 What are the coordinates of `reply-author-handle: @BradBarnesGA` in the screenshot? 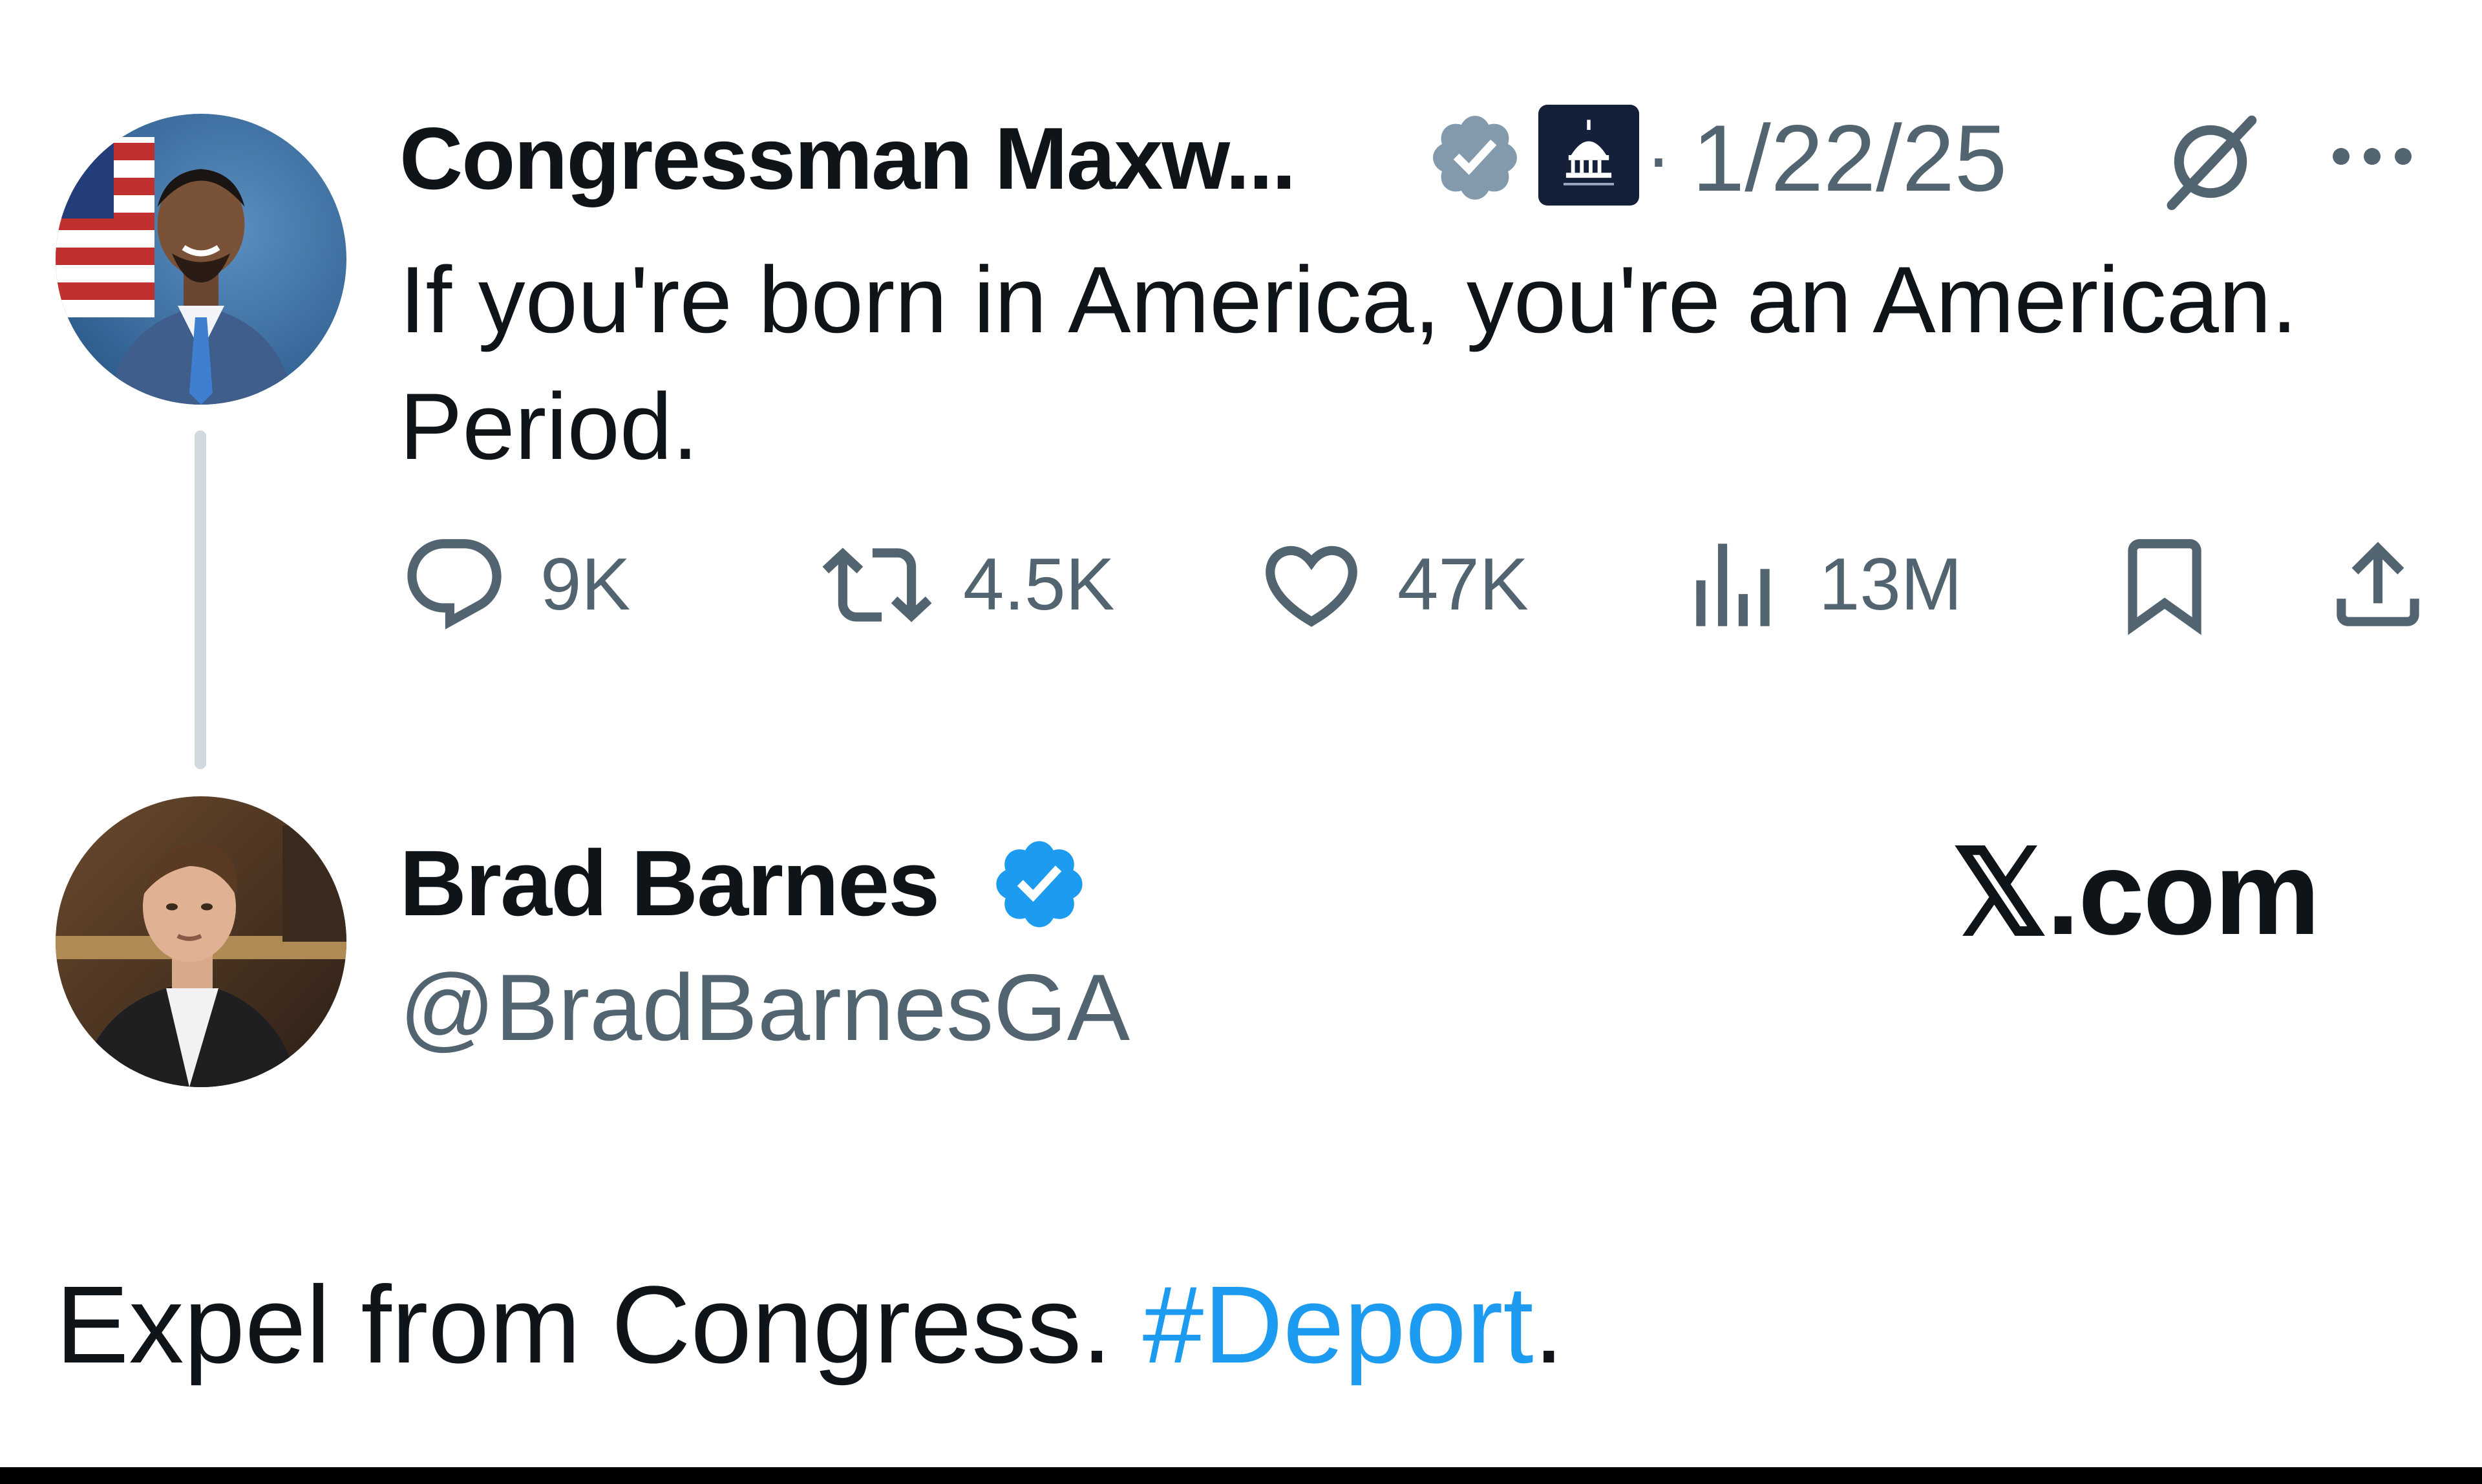 It's located at (764, 1008).